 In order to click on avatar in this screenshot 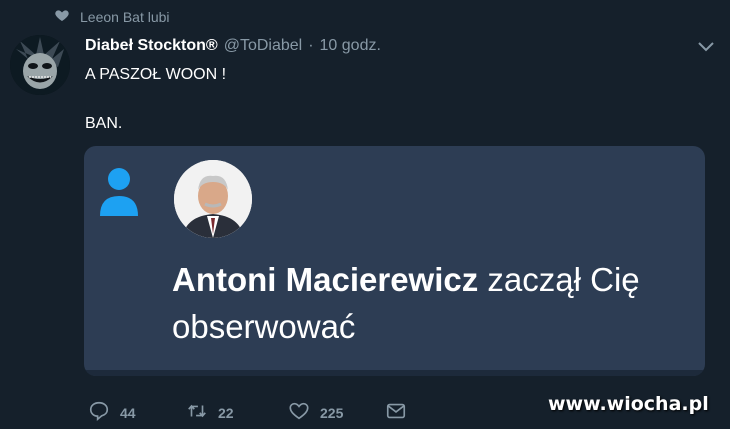, I will do `click(40, 65)`.